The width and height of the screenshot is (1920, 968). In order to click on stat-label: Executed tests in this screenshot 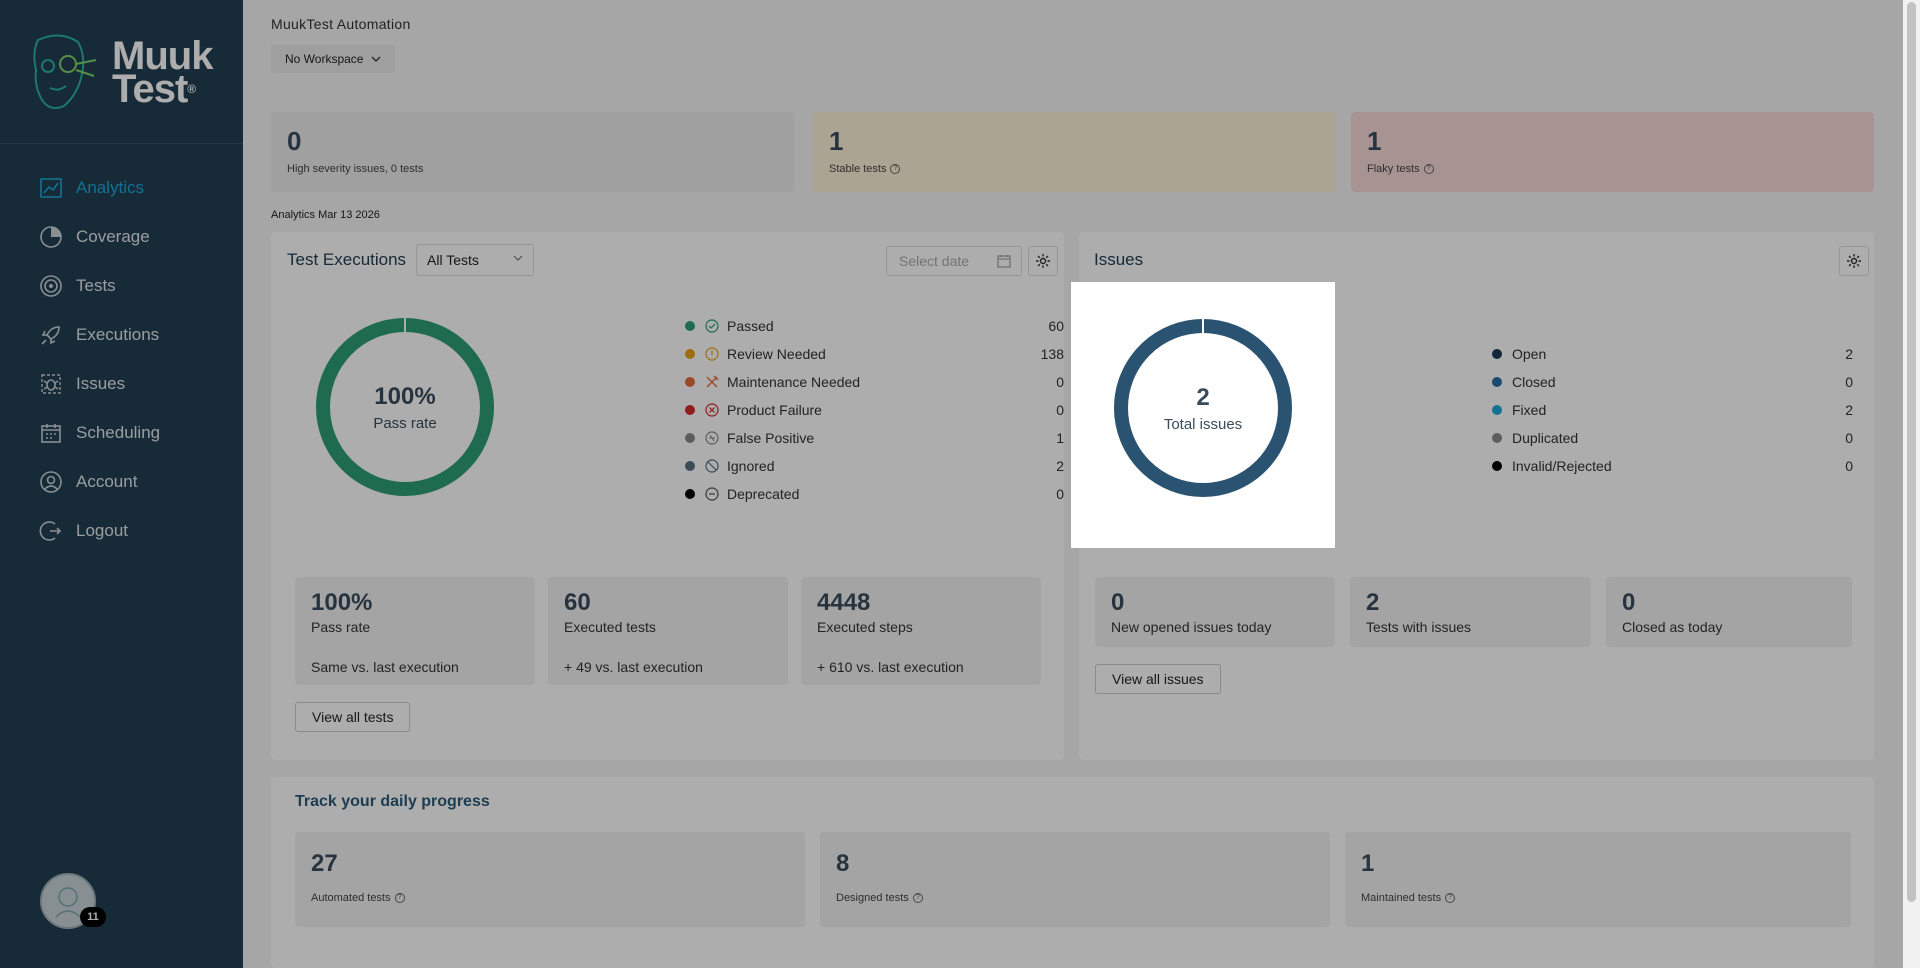, I will do `click(610, 627)`.